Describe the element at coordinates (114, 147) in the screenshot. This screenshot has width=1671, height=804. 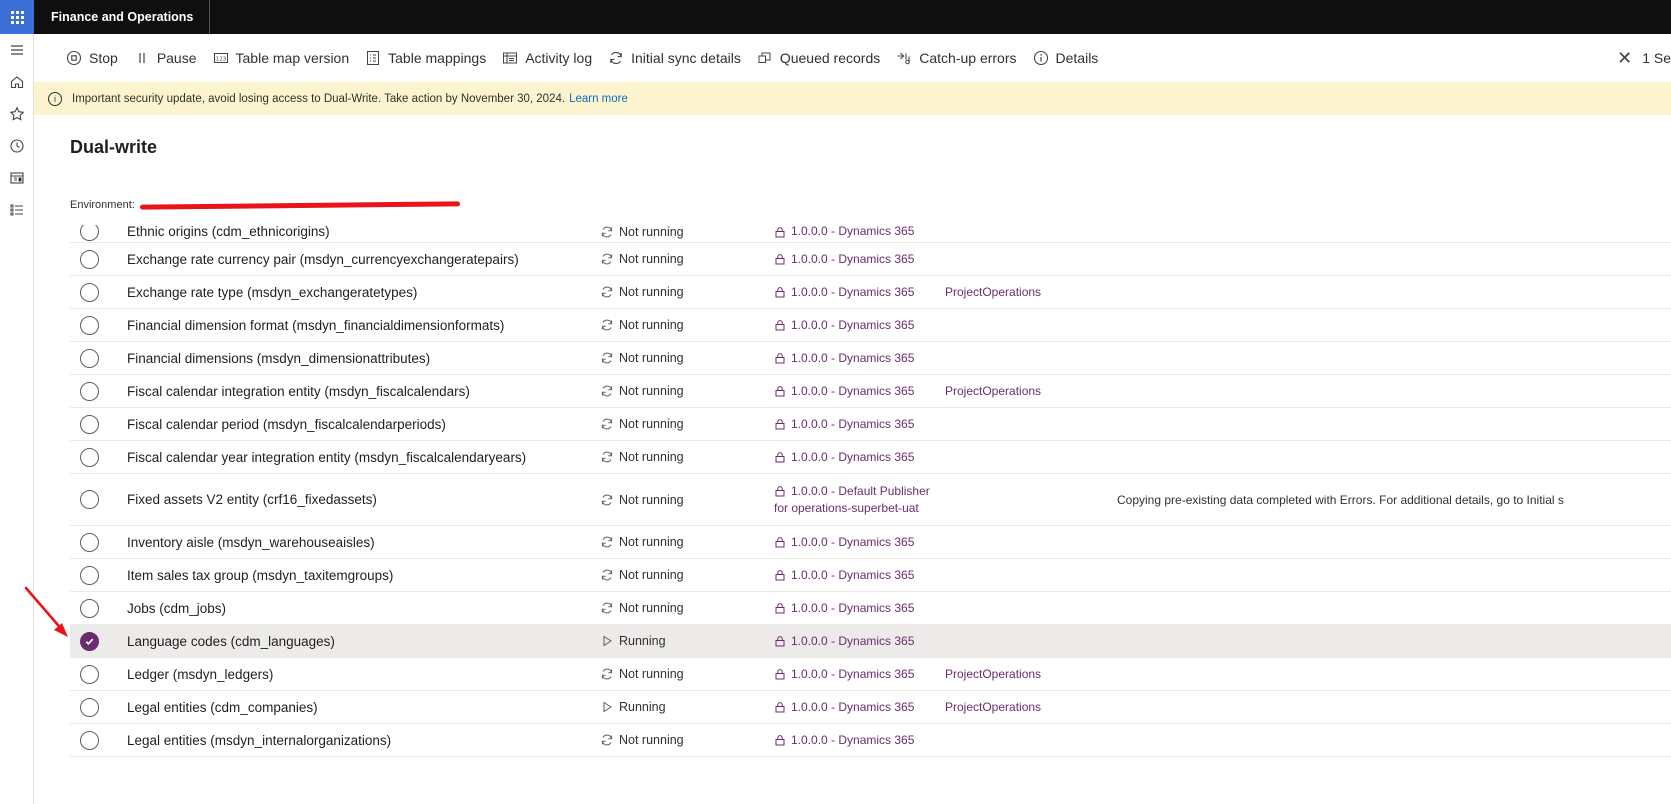
I see `page-title: Dual-write` at that location.